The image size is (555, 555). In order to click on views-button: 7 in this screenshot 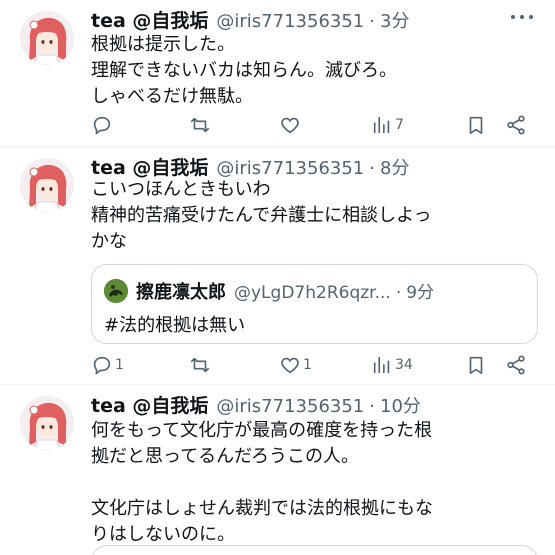, I will do `click(387, 125)`.